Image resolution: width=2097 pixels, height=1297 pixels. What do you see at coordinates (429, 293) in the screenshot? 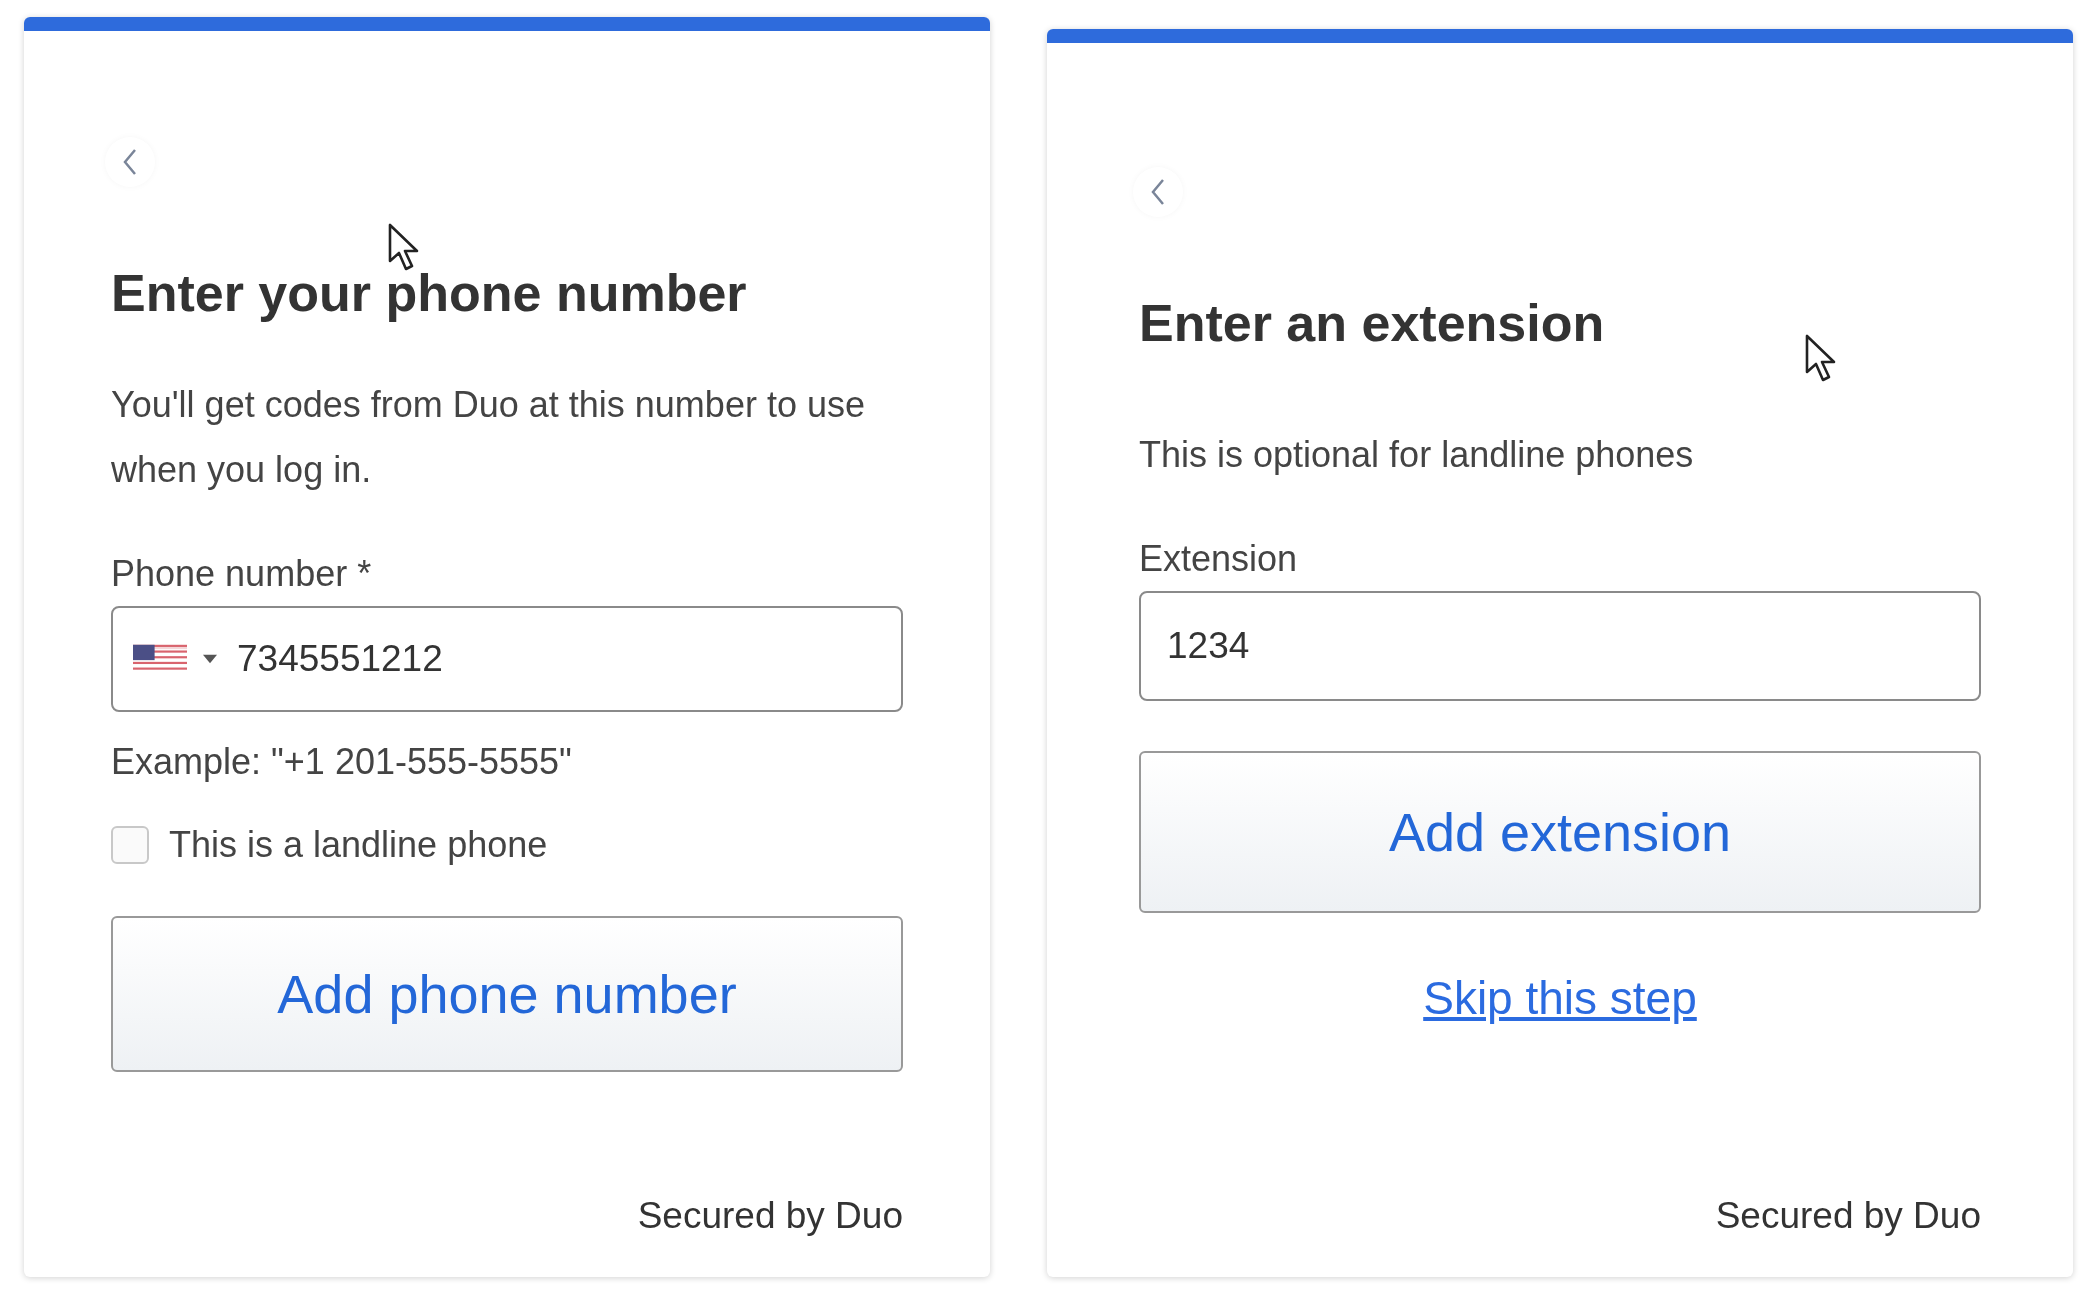
I see `heading: Enter your phone number` at bounding box center [429, 293].